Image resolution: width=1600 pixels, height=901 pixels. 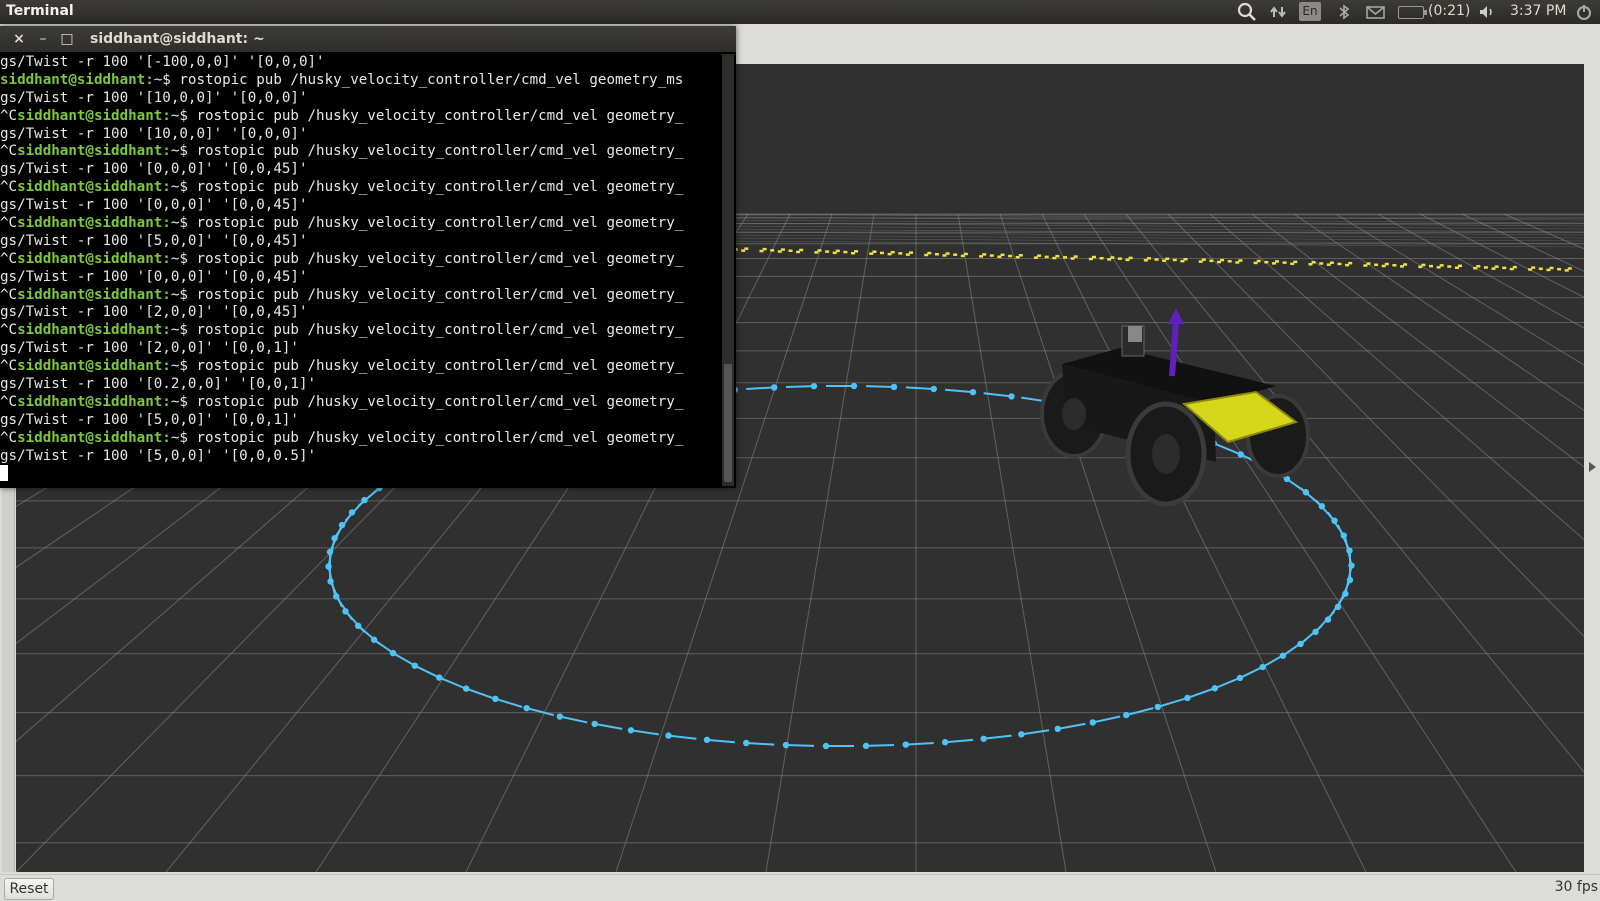 What do you see at coordinates (1584, 12) in the screenshot?
I see `power-gear-icon` at bounding box center [1584, 12].